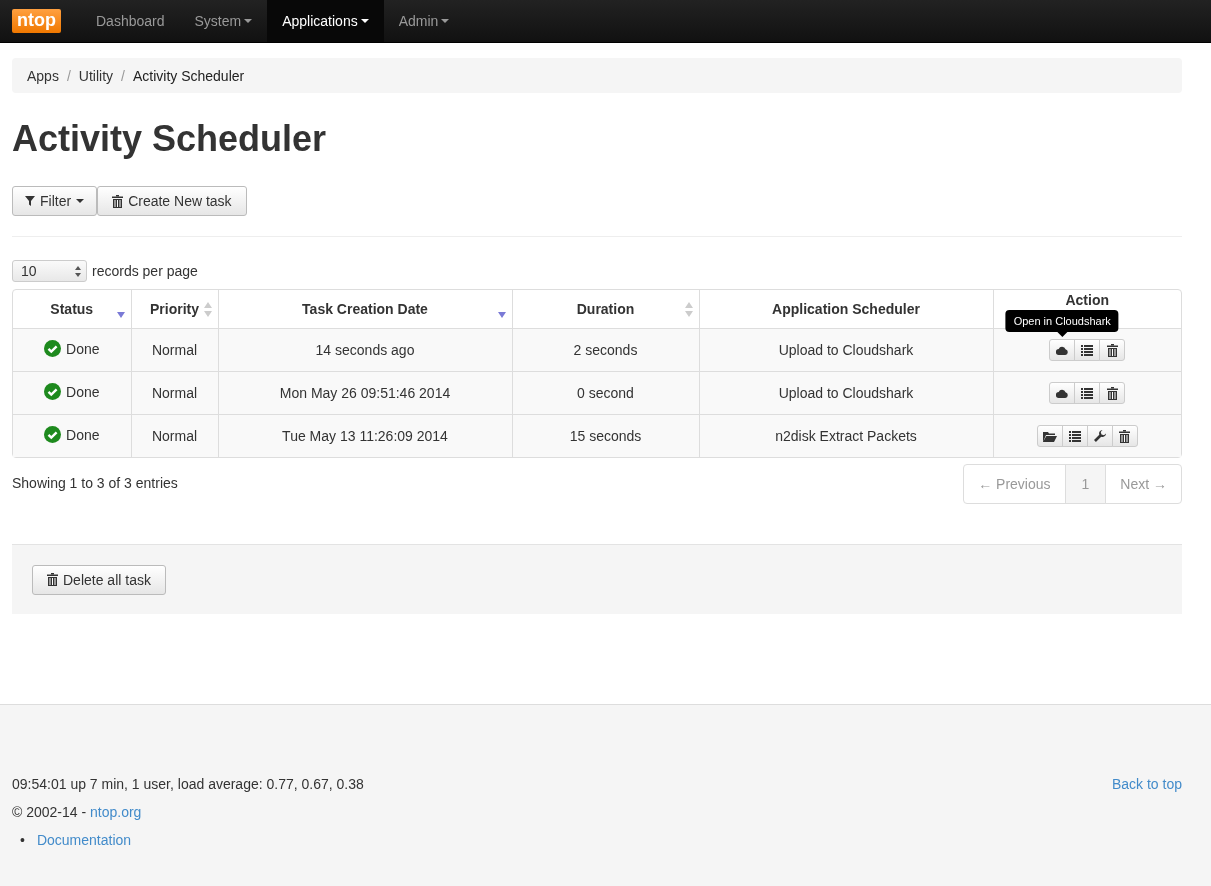 The height and width of the screenshot is (886, 1211). What do you see at coordinates (99, 579) in the screenshot?
I see `delete-all-button: Delete all task` at bounding box center [99, 579].